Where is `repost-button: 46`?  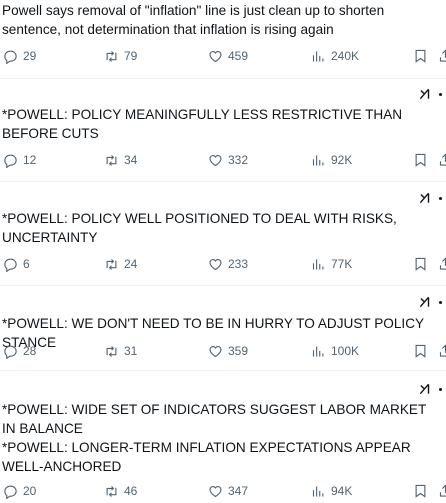 repost-button: 46 is located at coordinates (120, 491).